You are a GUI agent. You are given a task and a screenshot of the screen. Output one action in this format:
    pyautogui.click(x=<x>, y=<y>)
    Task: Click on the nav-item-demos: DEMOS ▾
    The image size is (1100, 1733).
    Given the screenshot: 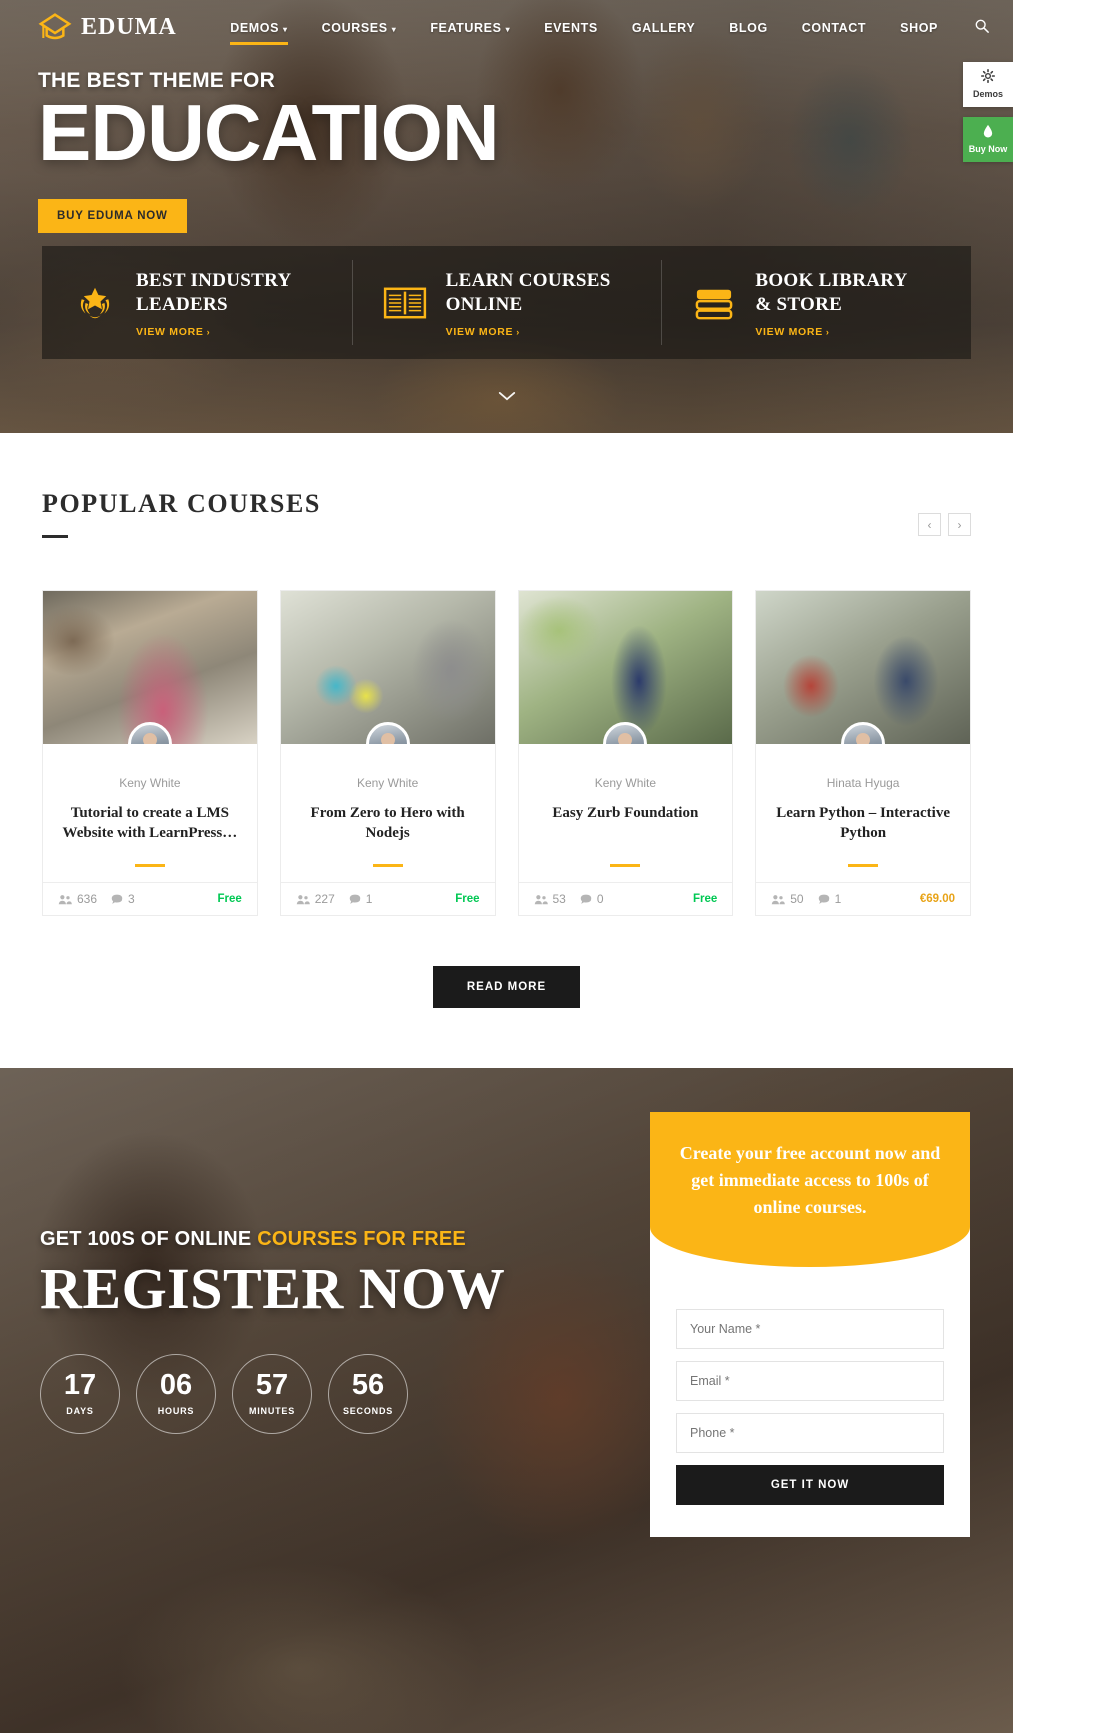 What is the action you would take?
    pyautogui.click(x=258, y=28)
    